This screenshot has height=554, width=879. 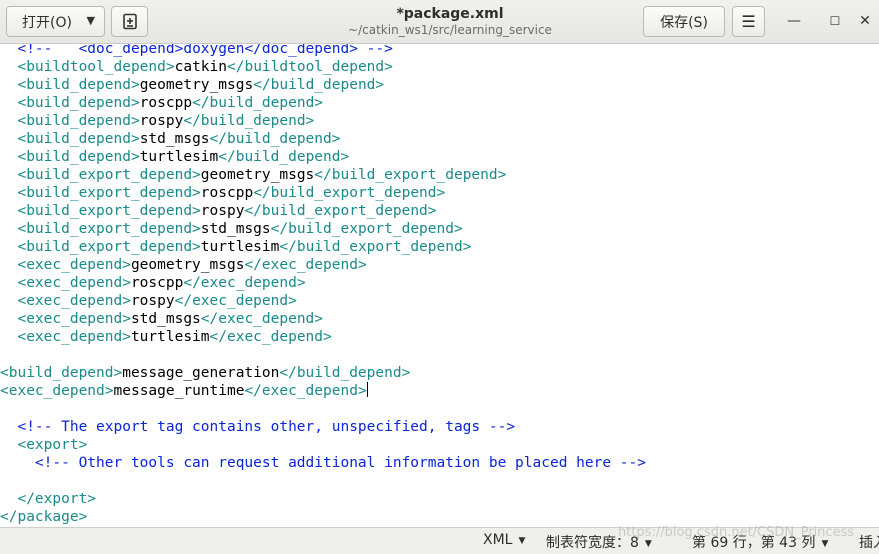 I want to click on code-line: <build_depend>rospy</build_depend>, so click(x=323, y=121).